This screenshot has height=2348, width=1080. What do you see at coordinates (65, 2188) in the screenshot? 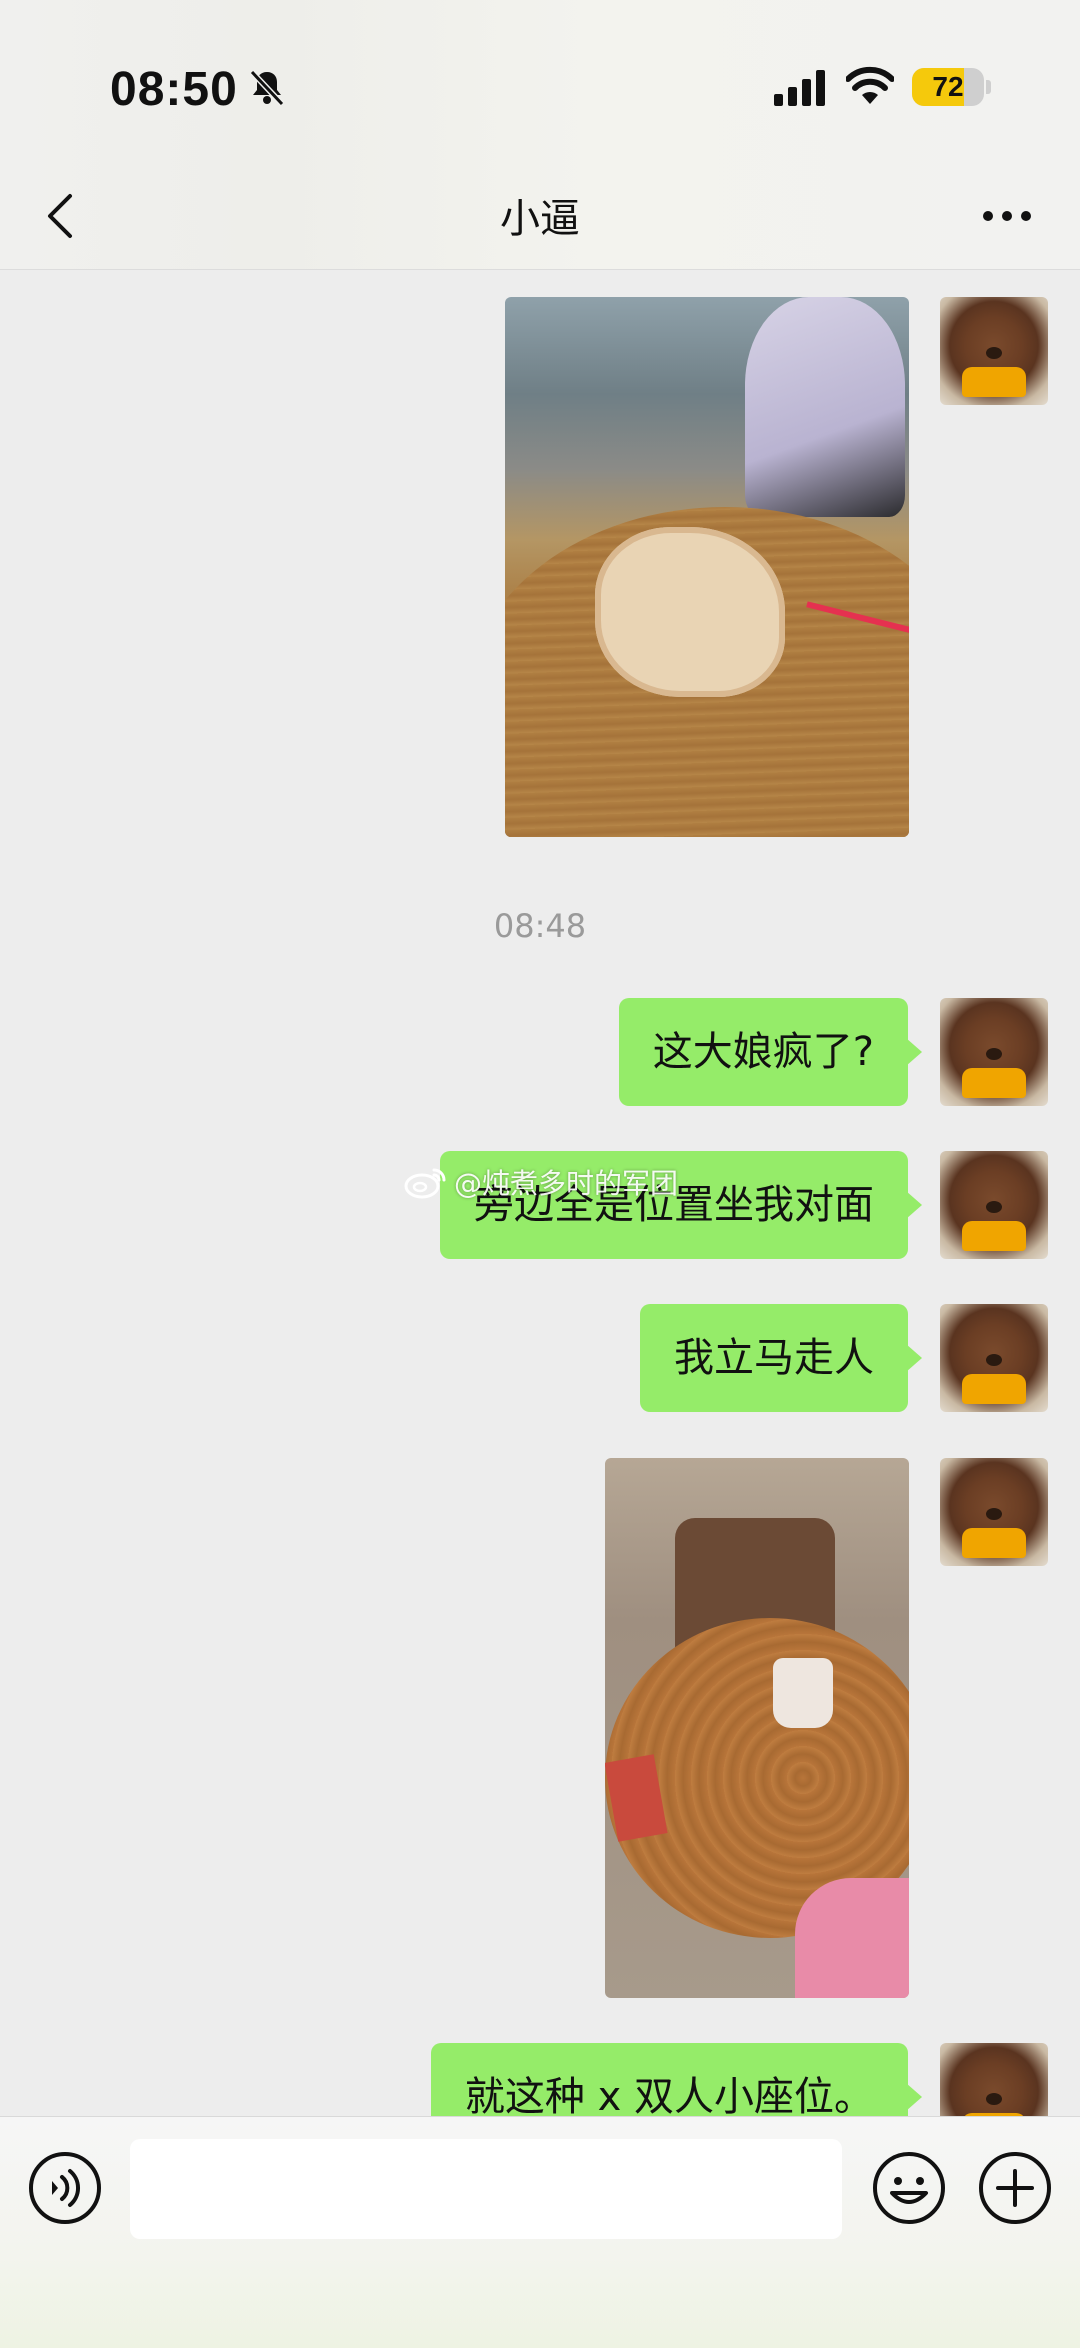
I see `voice-input-icon` at bounding box center [65, 2188].